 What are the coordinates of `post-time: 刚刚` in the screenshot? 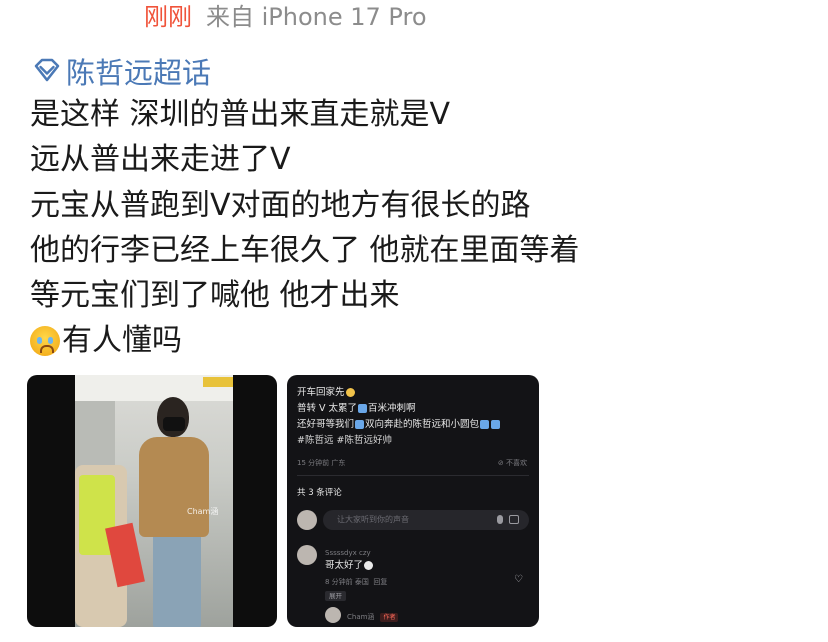 It's located at (168, 17).